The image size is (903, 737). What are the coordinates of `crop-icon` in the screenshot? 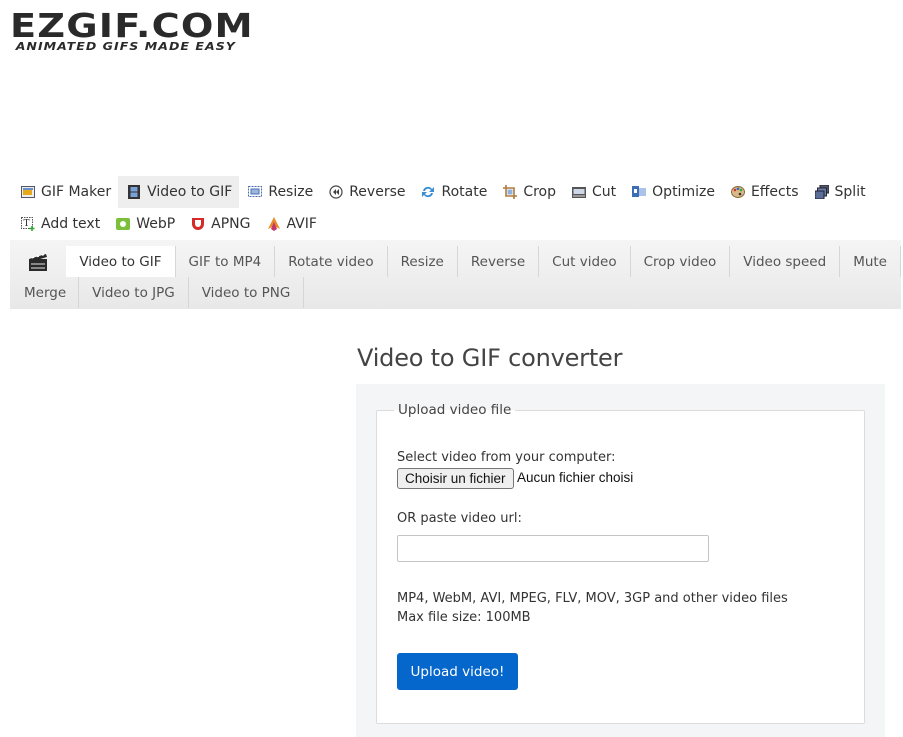 It's located at (510, 192).